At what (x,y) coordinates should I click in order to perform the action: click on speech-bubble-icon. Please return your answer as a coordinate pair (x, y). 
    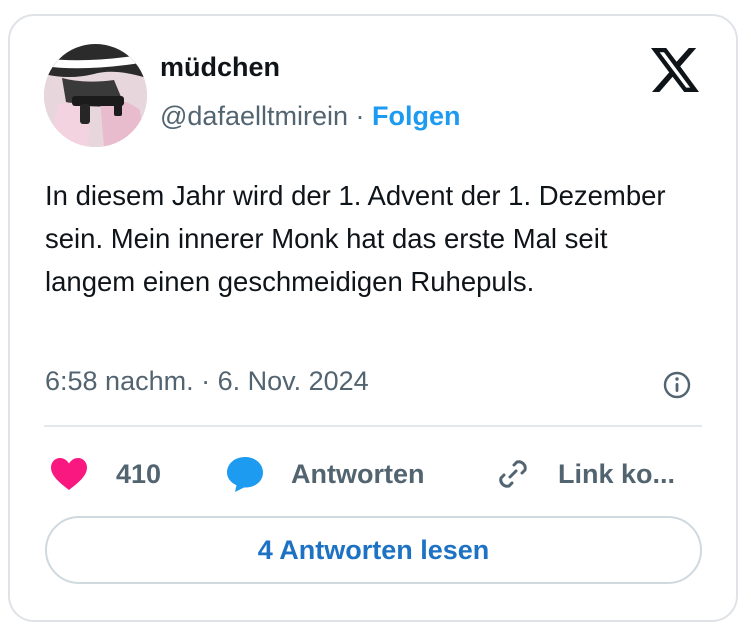
    Looking at the image, I should click on (245, 474).